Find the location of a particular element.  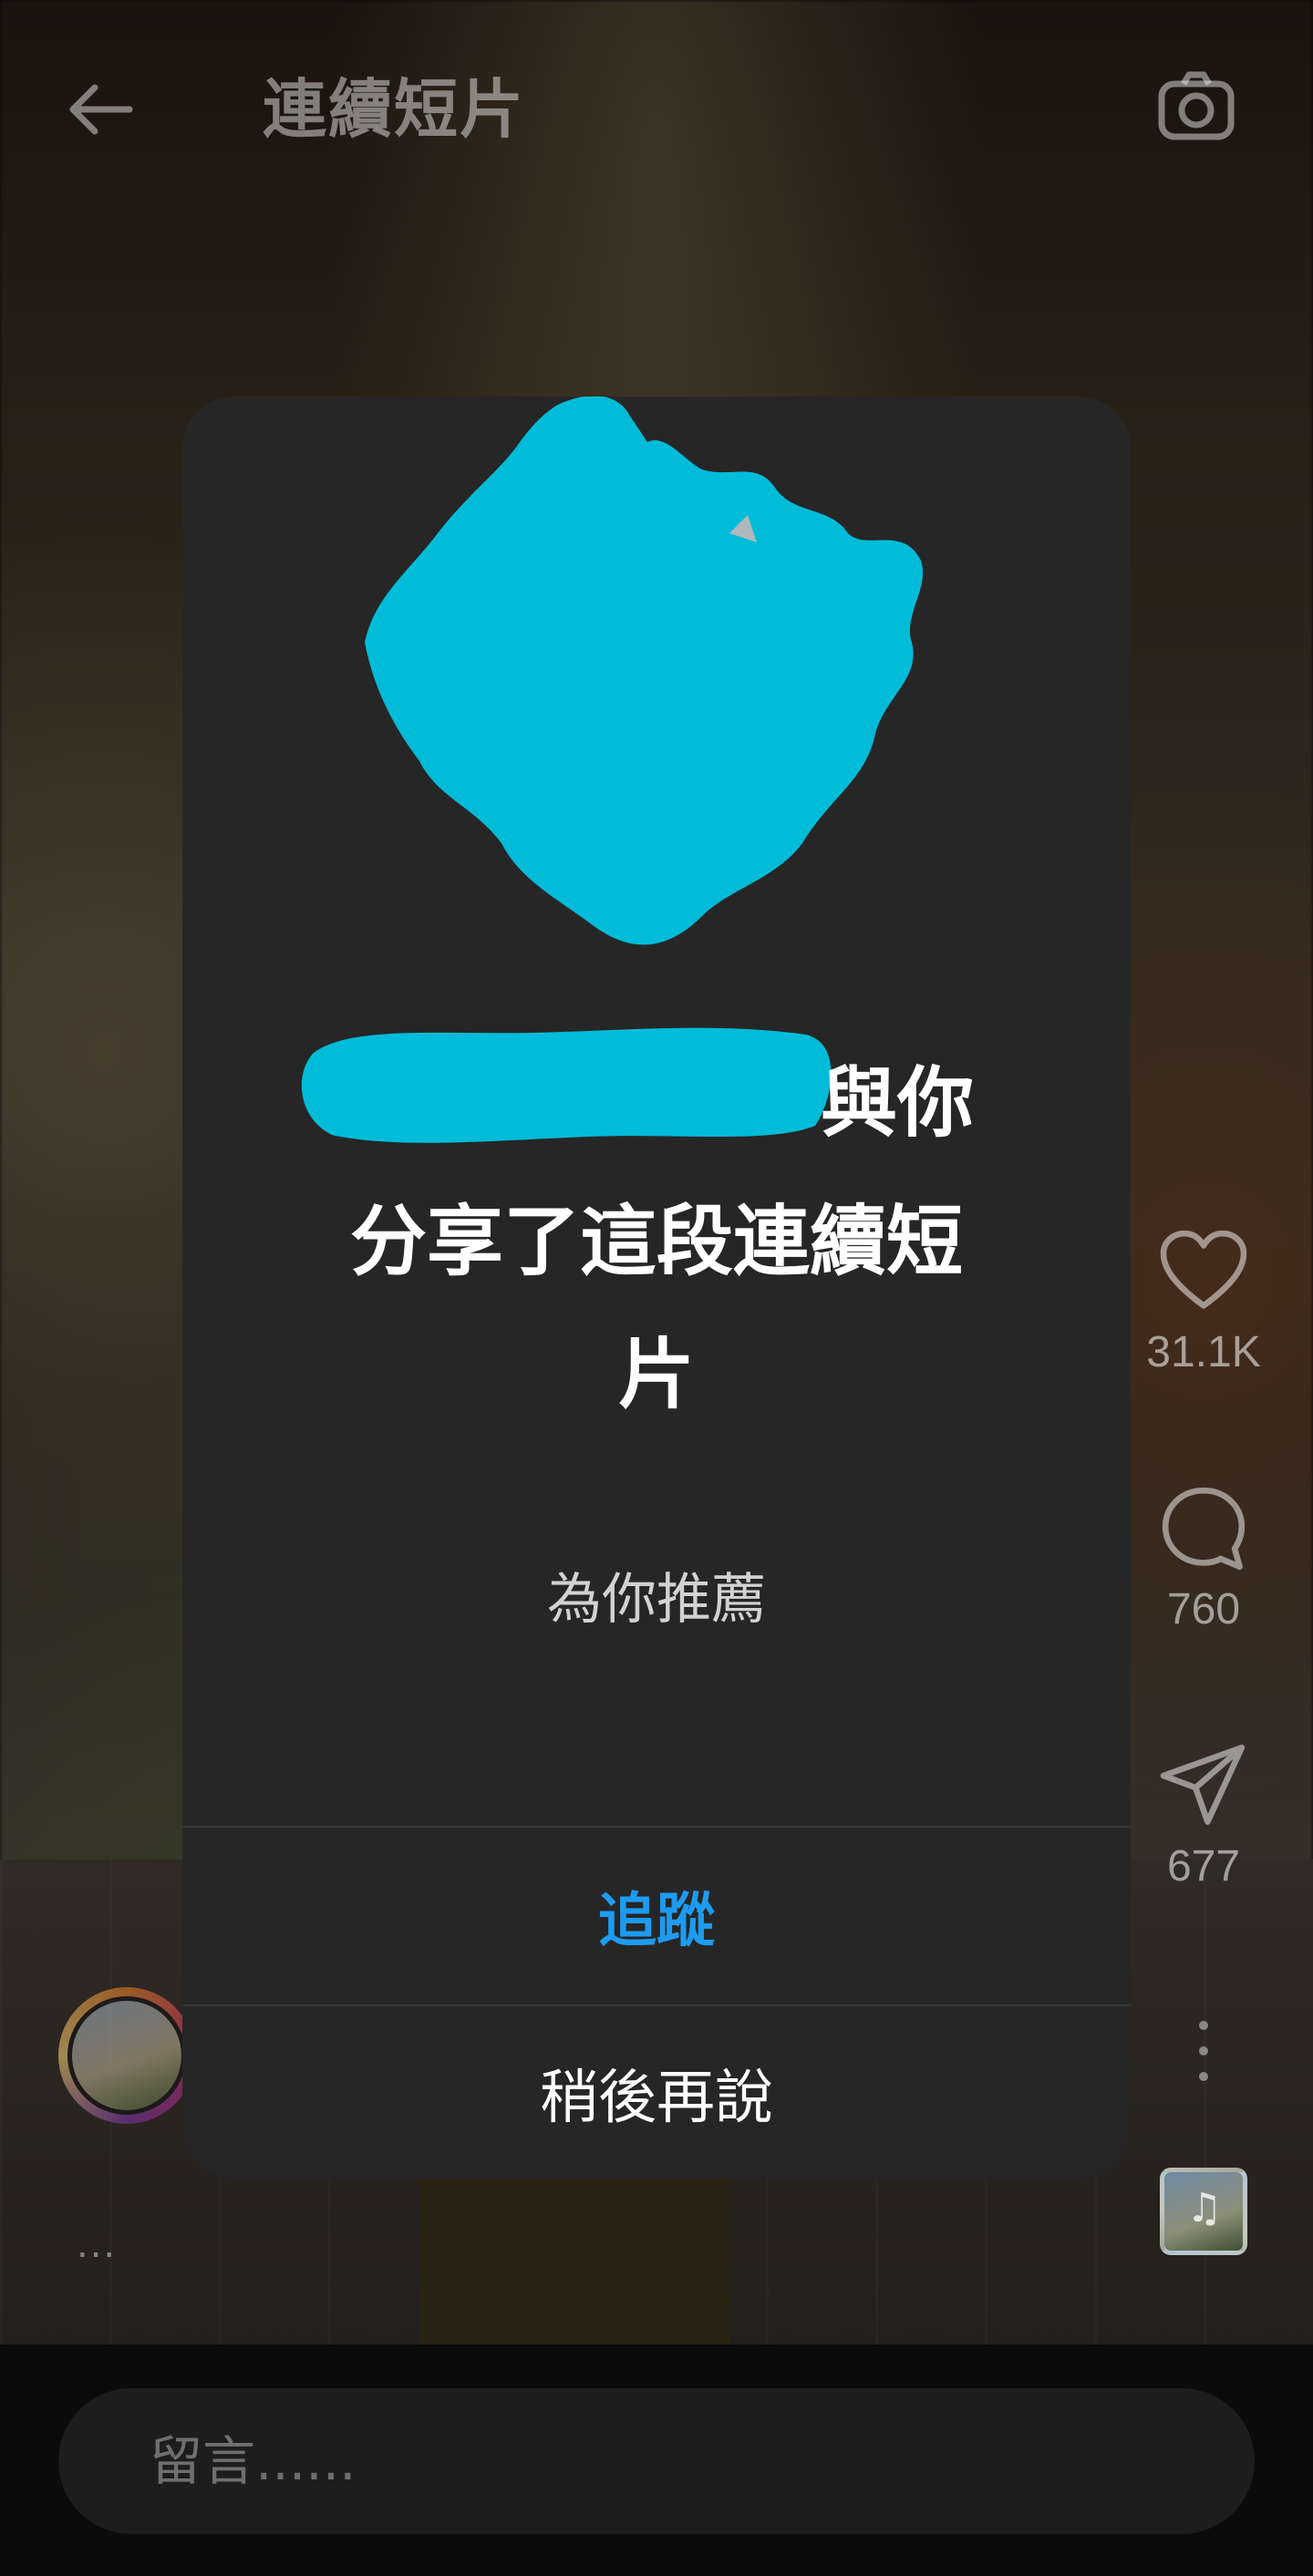

paper-plane-icon is located at coordinates (1203, 1786).